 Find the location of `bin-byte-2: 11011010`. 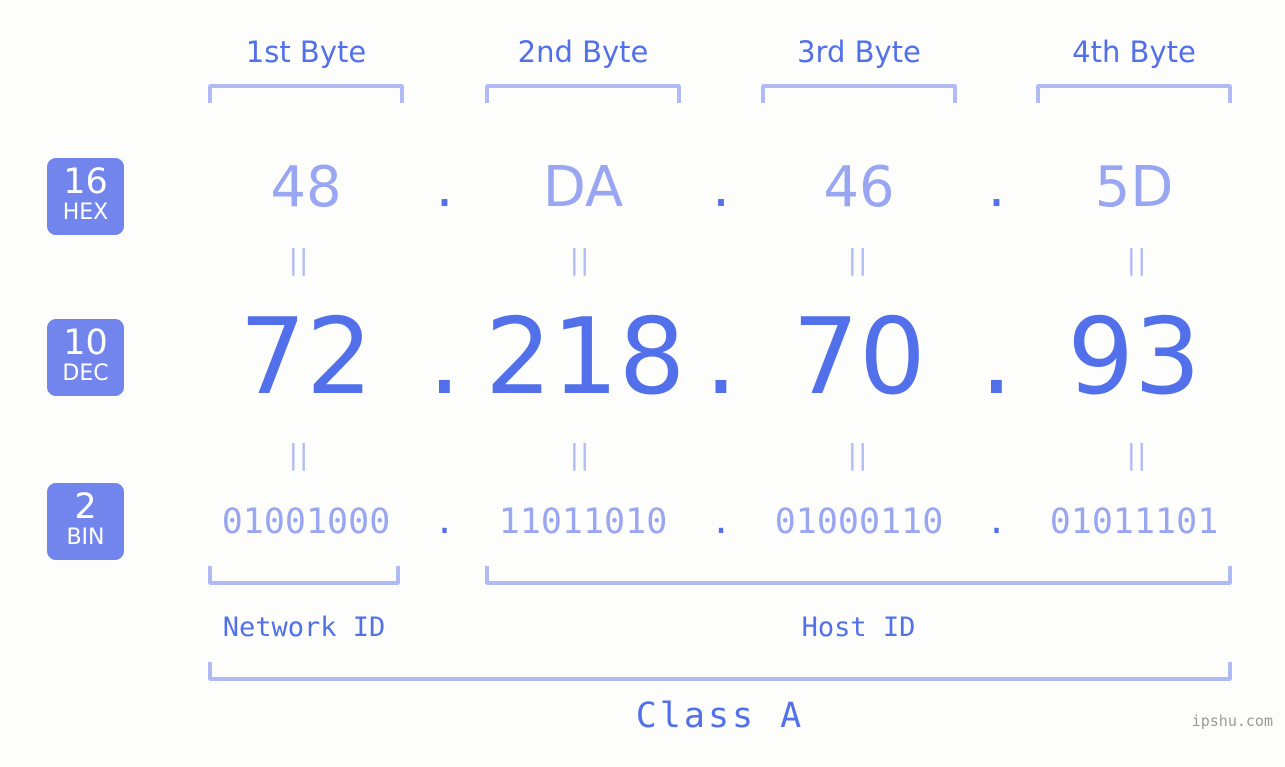

bin-byte-2: 11011010 is located at coordinates (583, 522).